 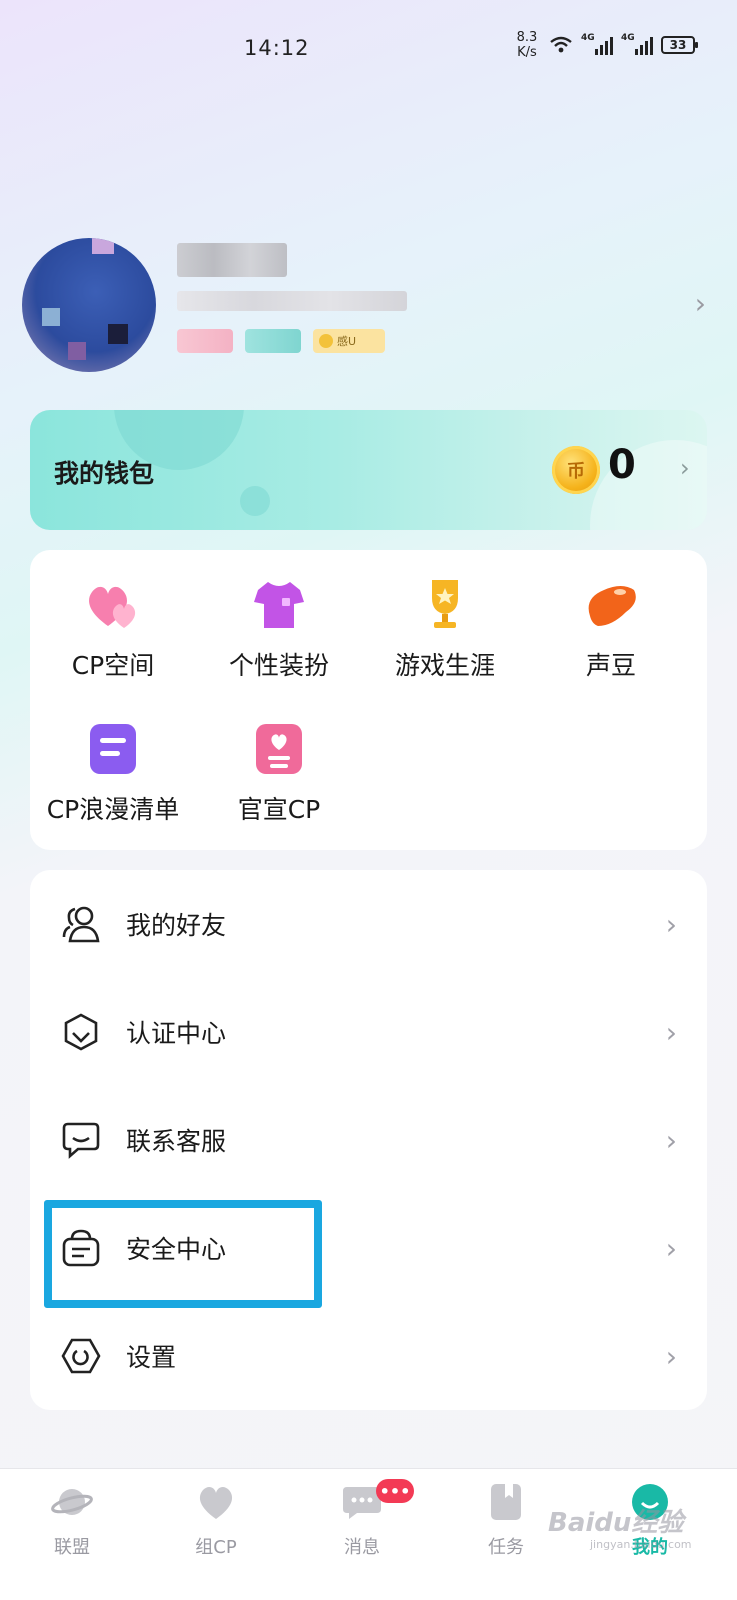 What do you see at coordinates (183, 1254) in the screenshot?
I see `highlight-box` at bounding box center [183, 1254].